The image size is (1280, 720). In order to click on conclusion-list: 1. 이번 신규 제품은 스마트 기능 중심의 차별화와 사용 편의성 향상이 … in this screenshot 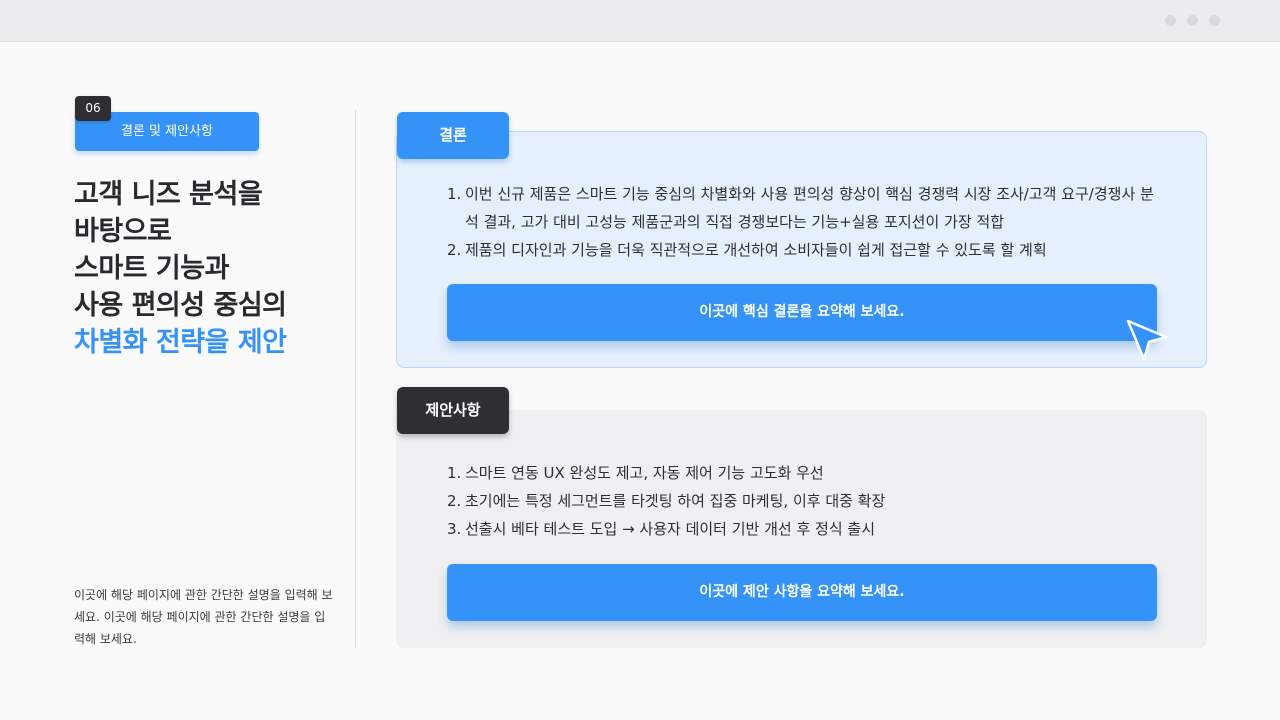, I will do `click(807, 222)`.